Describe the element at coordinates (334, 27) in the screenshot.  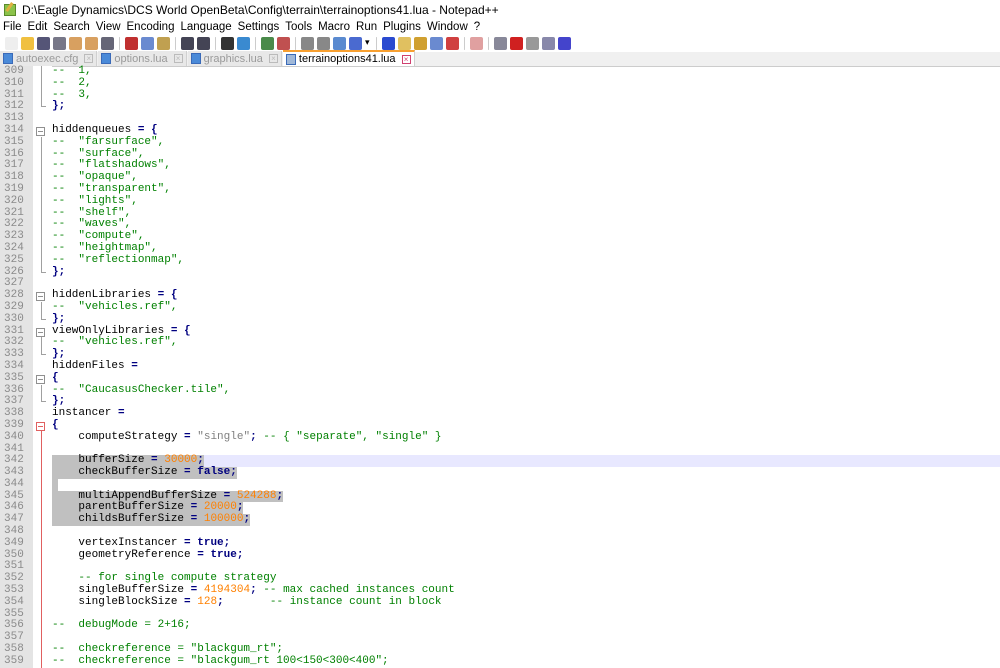
I see `menu-macro: Macro` at that location.